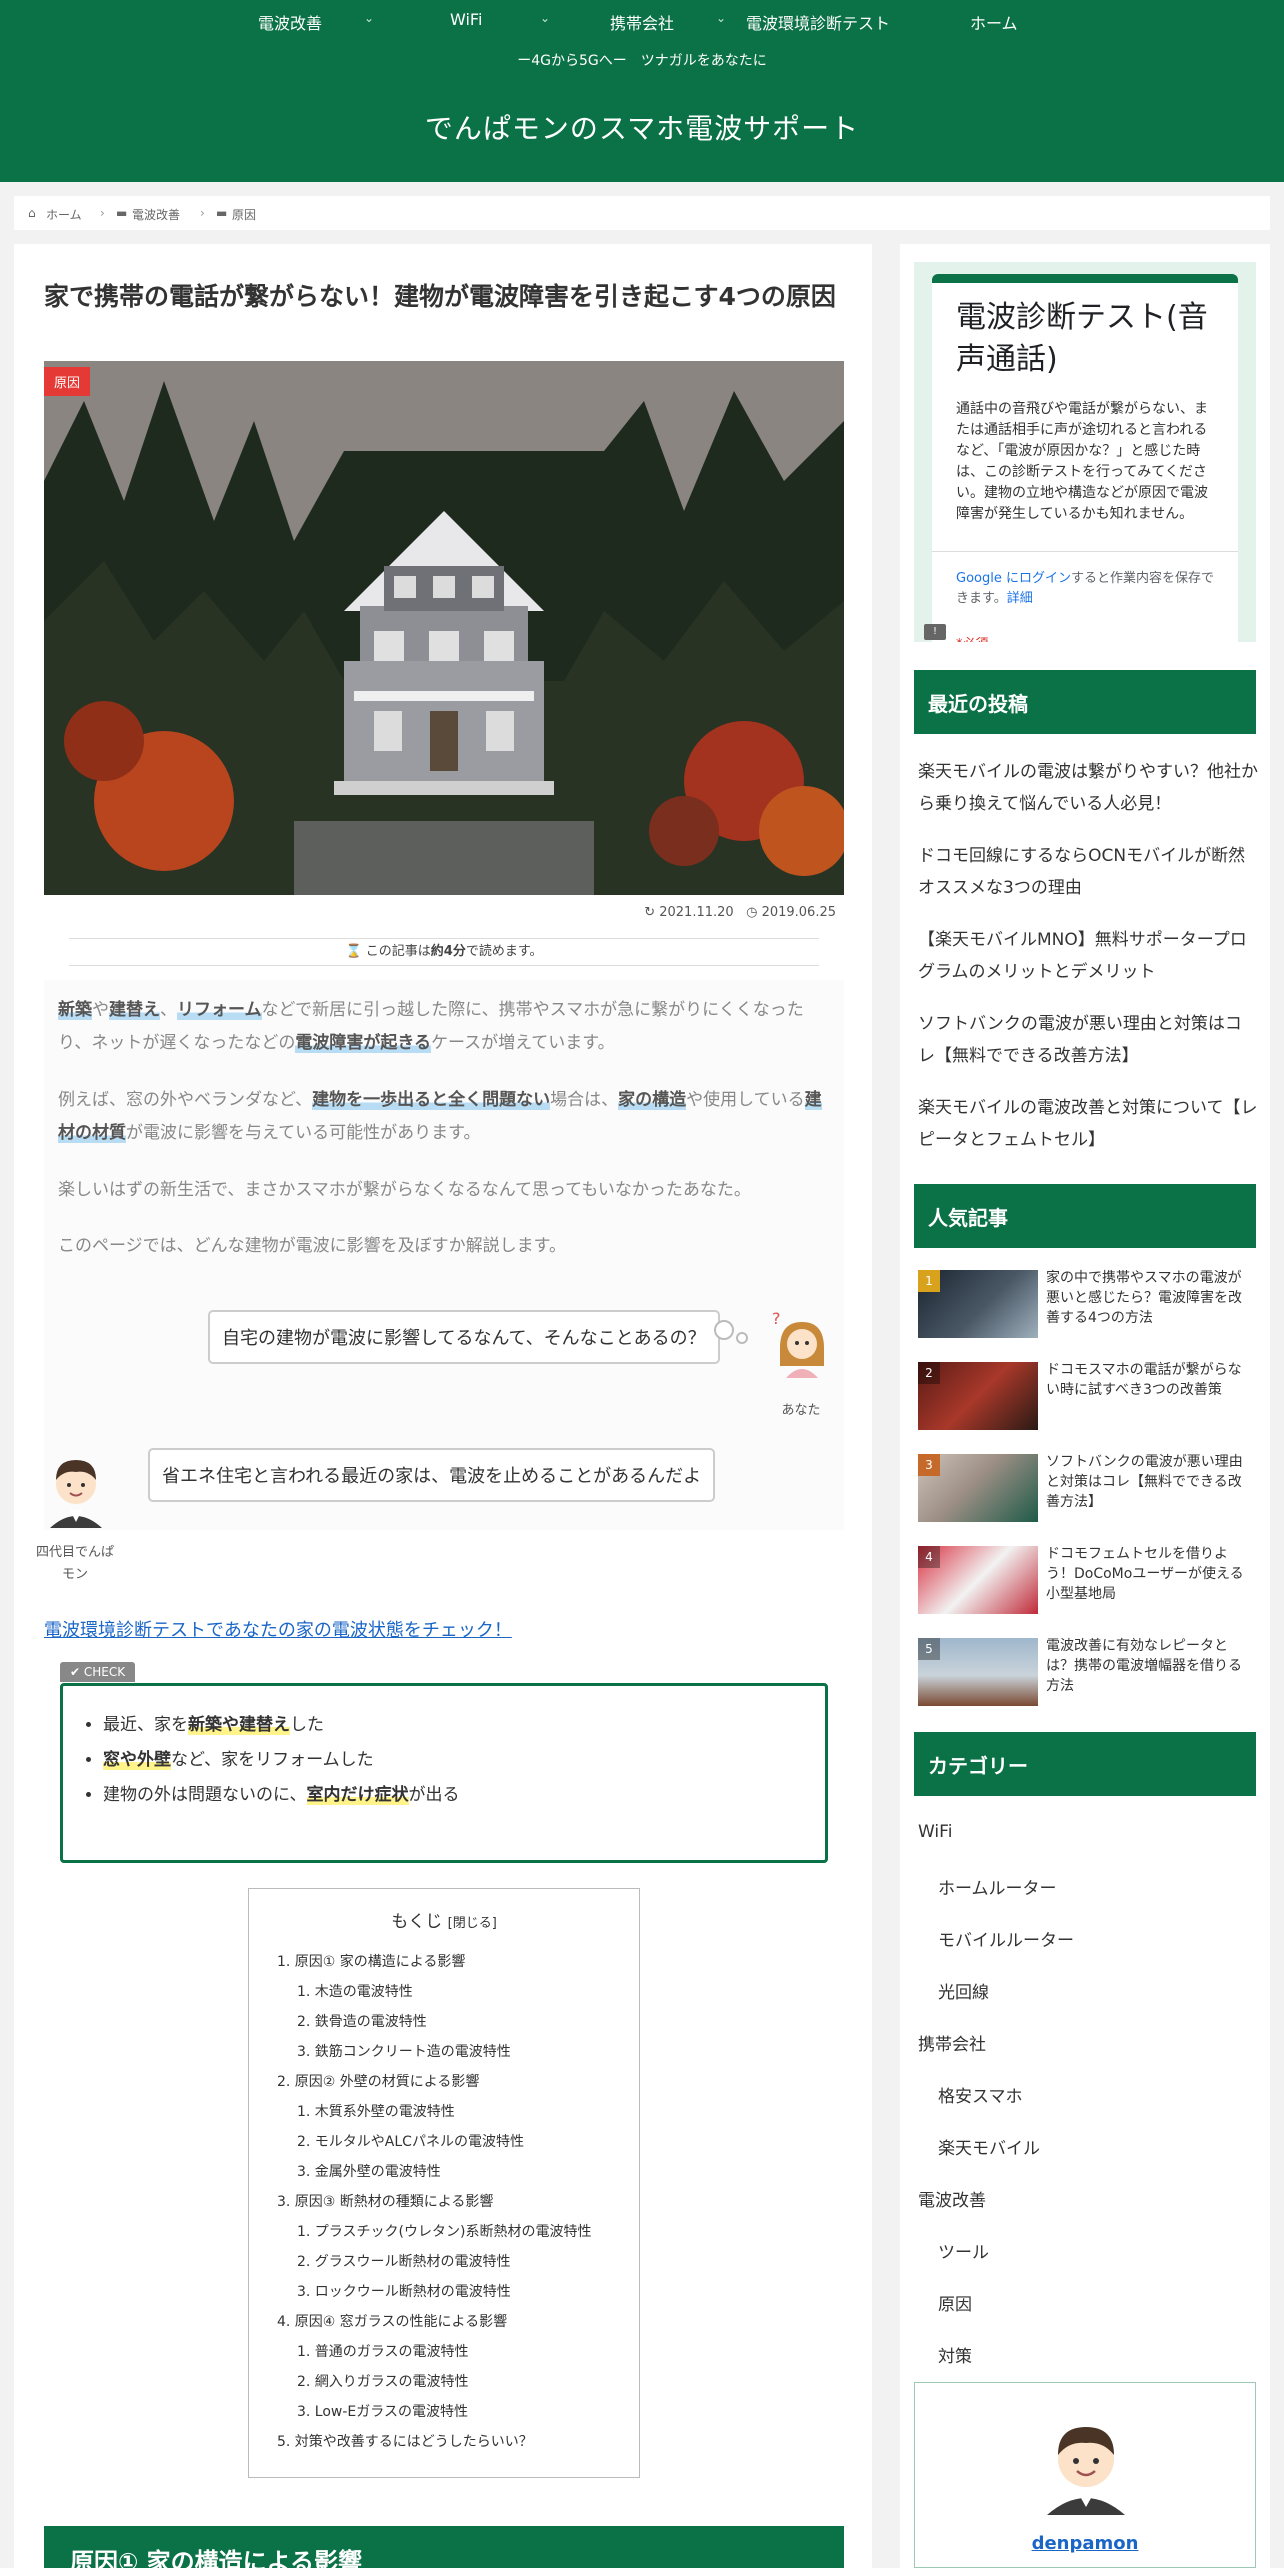 The width and height of the screenshot is (1284, 2568). What do you see at coordinates (1020, 598) in the screenshot?
I see `details-link: 詳細` at bounding box center [1020, 598].